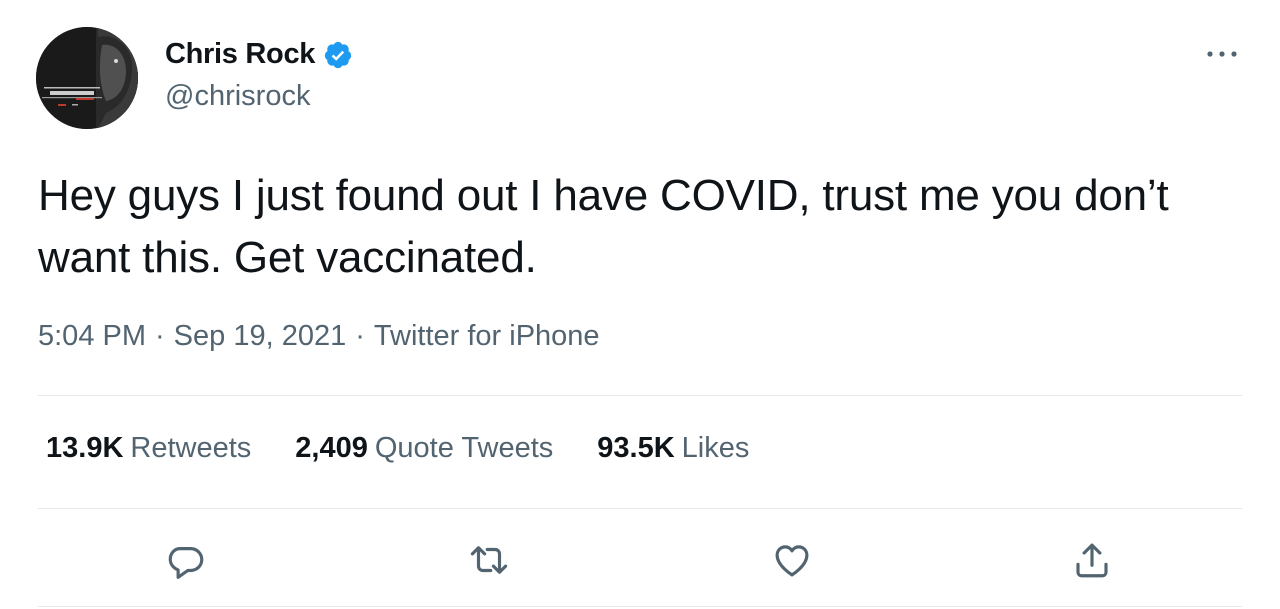  I want to click on display-name: Chris Rock, so click(240, 54).